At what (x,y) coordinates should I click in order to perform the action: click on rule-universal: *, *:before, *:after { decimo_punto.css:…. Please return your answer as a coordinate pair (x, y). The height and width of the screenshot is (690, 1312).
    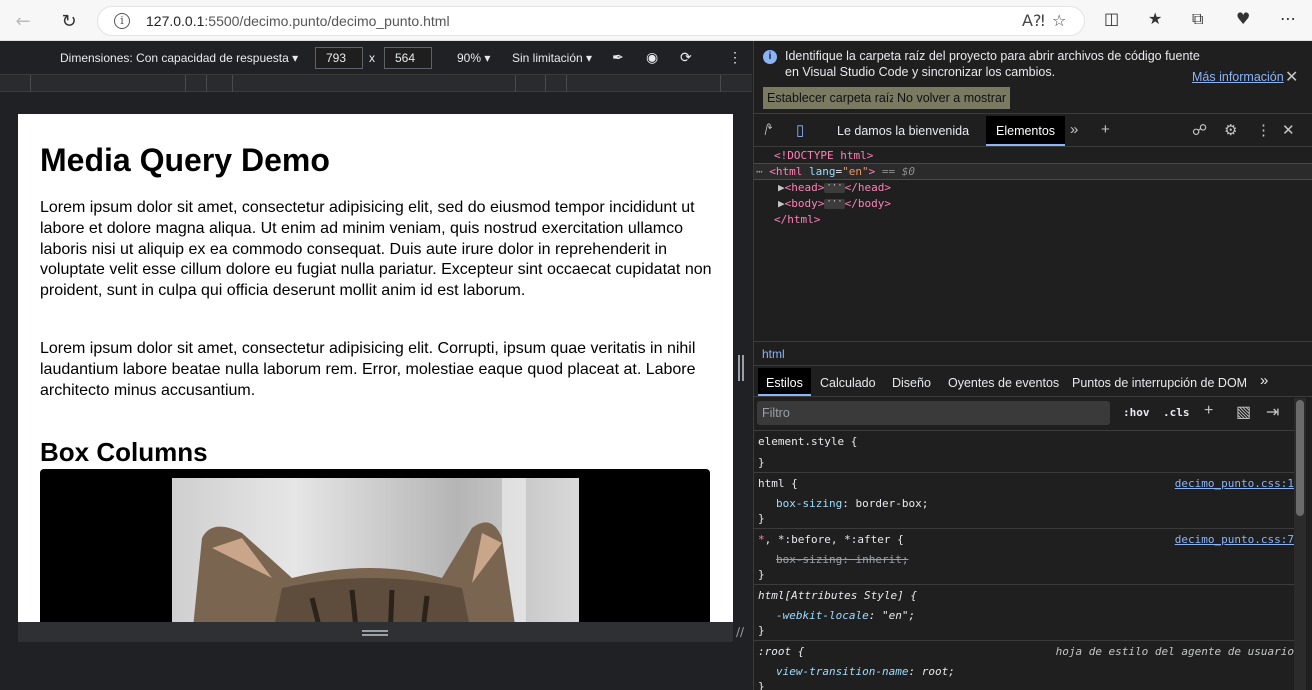
    Looking at the image, I should click on (1024, 556).